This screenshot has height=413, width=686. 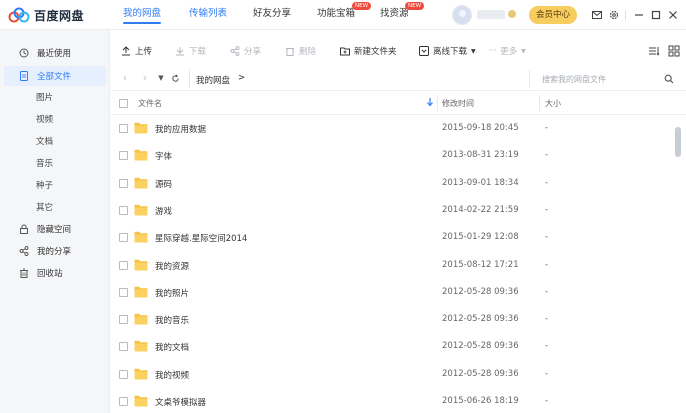 What do you see at coordinates (55, 53) in the screenshot?
I see `sidebar-item-recent: 最近使用` at bounding box center [55, 53].